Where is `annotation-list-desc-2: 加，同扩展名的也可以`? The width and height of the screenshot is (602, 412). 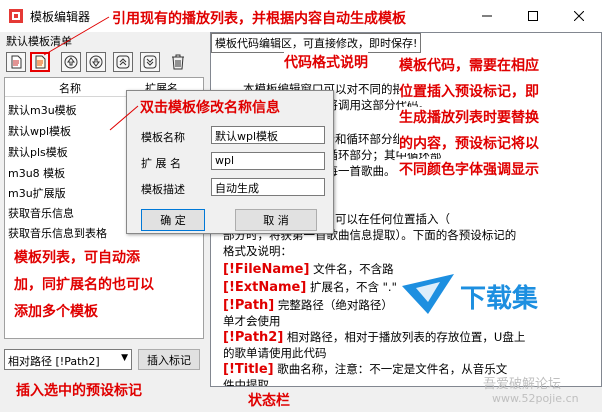 annotation-list-desc-2: 加，同扩展名的也可以 is located at coordinates (84, 285).